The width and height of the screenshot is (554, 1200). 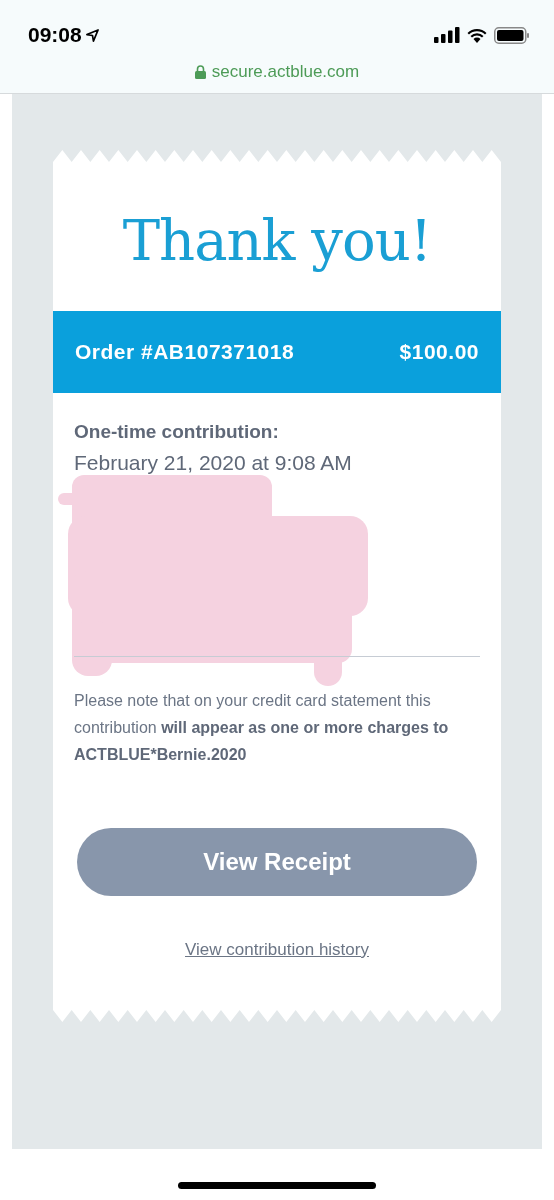 I want to click on contribution-history-link: View contribution history, so click(x=277, y=950).